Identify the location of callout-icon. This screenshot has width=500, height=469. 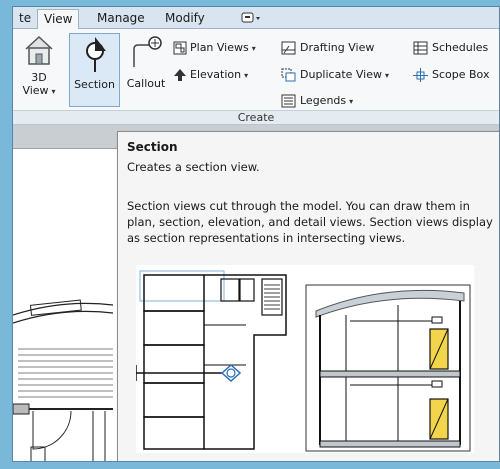
(147, 51).